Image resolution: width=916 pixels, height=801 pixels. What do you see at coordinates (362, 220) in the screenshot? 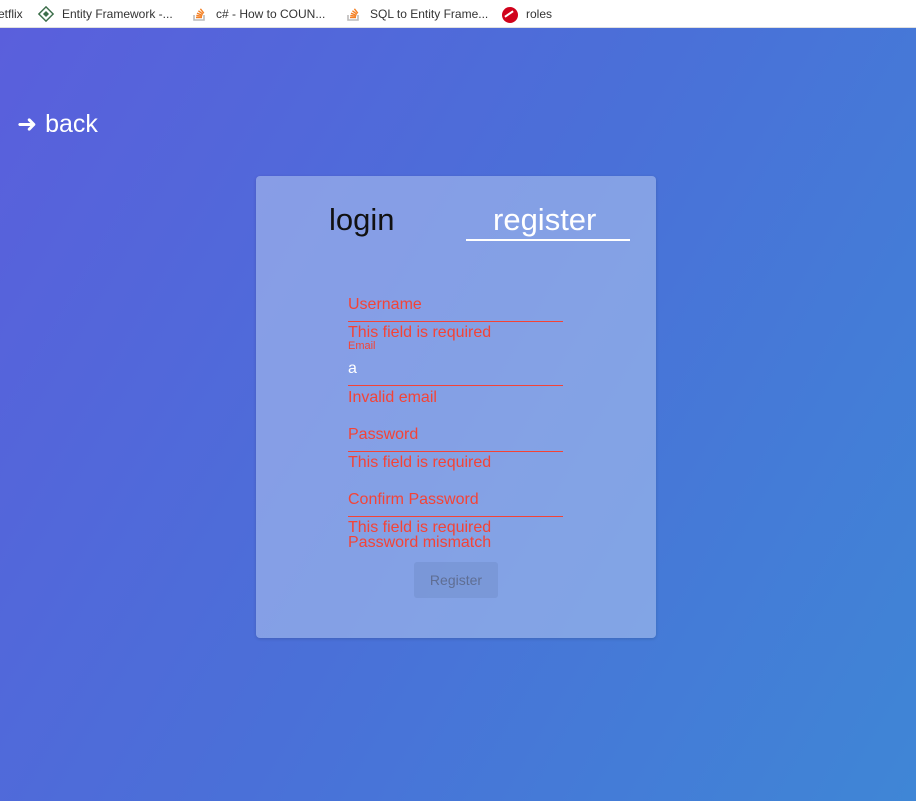
I see `tab-login: login` at bounding box center [362, 220].